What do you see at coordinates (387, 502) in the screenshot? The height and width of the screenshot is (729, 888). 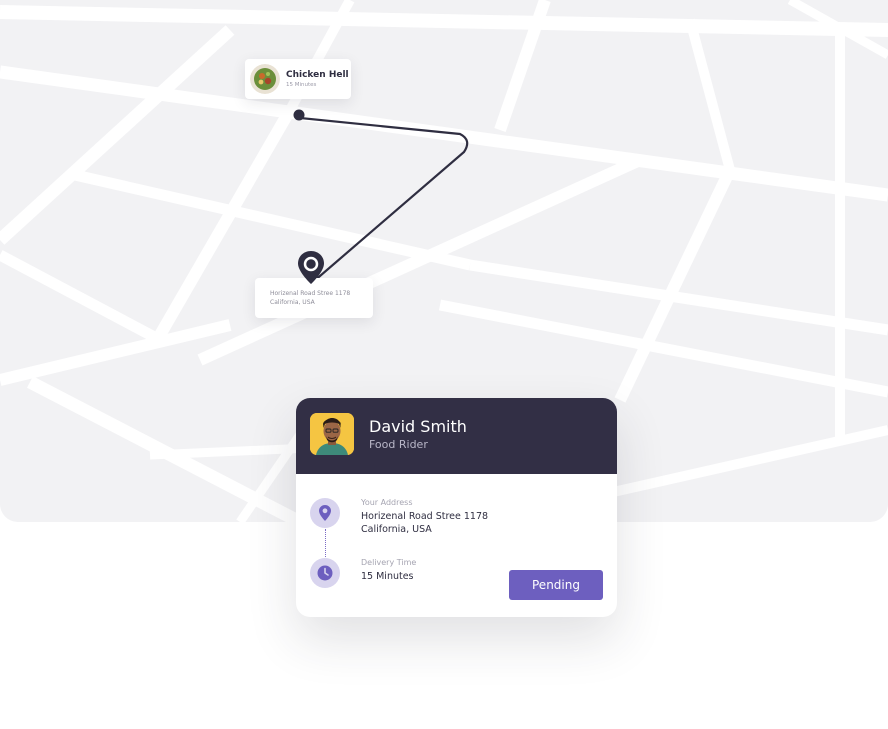 I see `address-label: Your Address` at bounding box center [387, 502].